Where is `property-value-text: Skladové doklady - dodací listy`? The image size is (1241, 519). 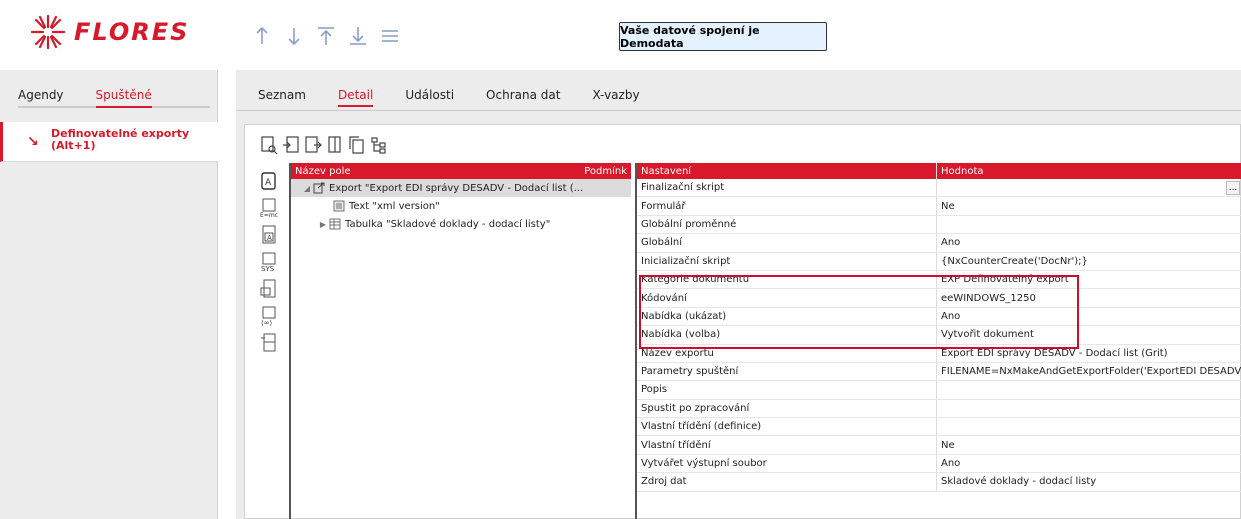 property-value-text: Skladové doklady - dodací listy is located at coordinates (1019, 482).